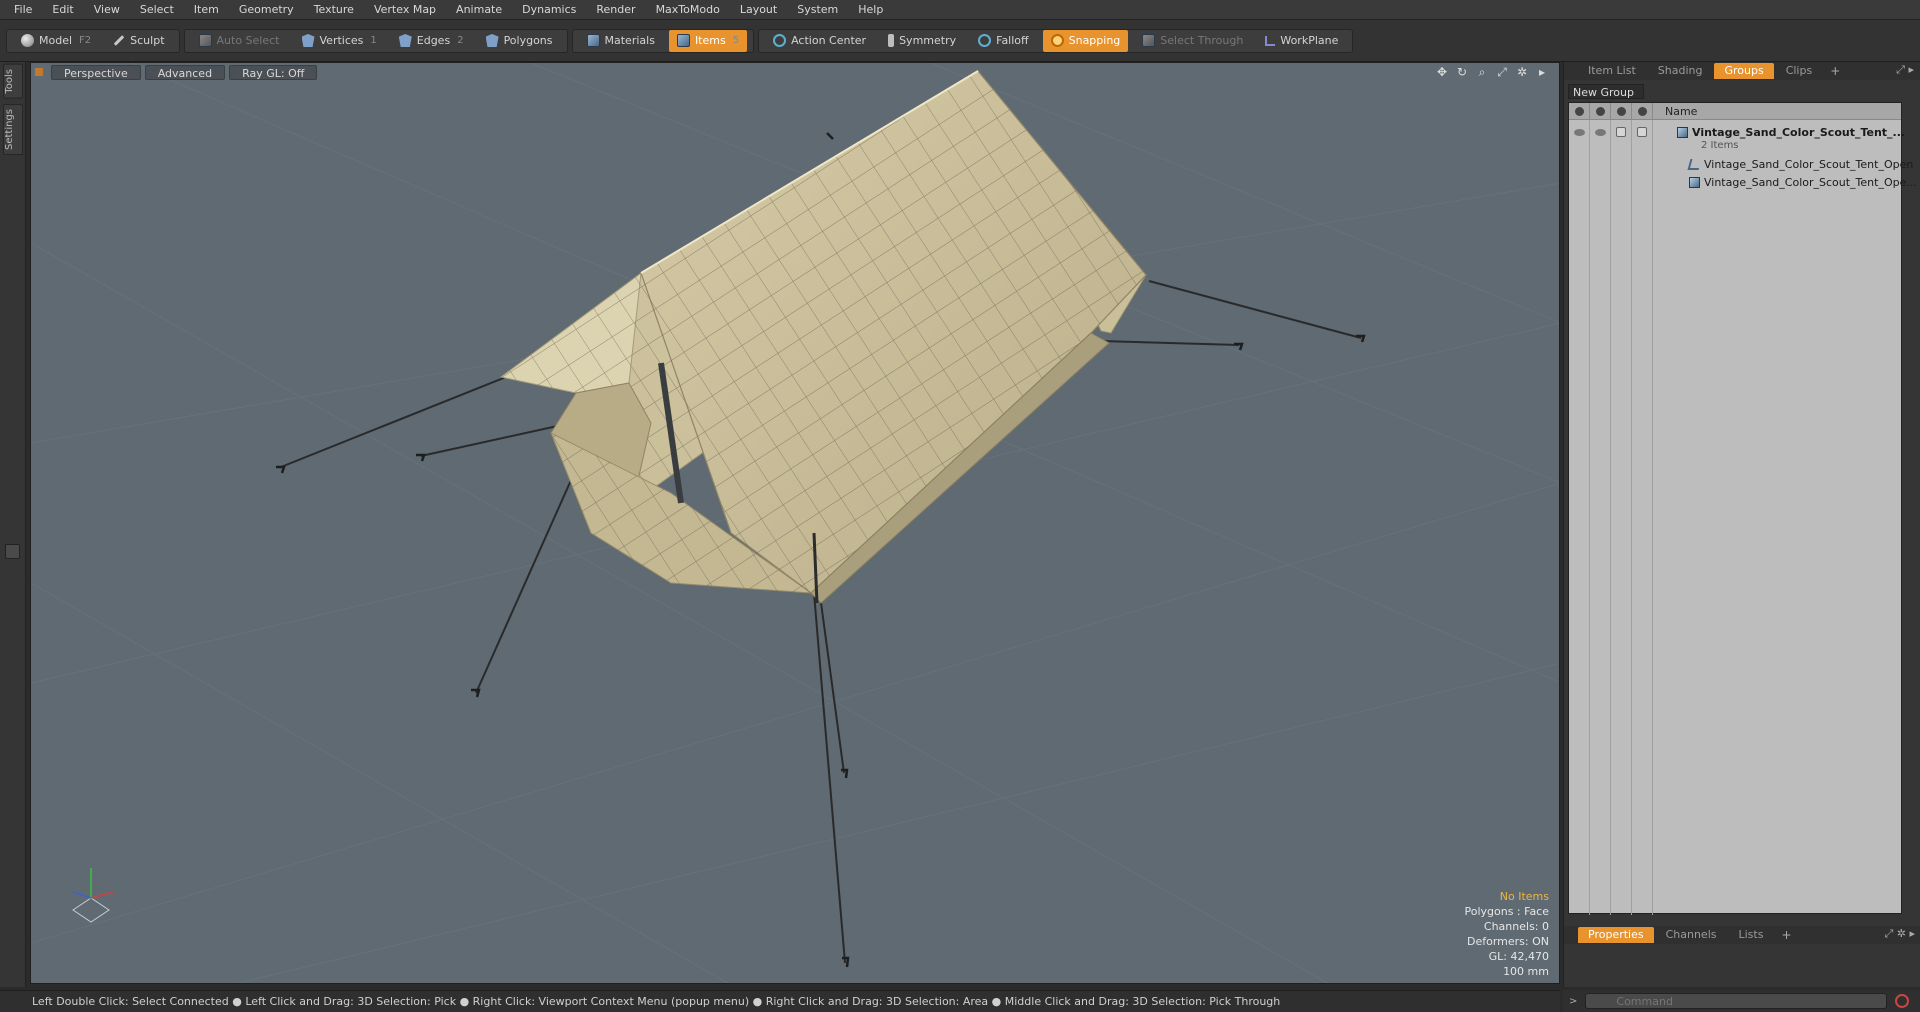 Image resolution: width=1920 pixels, height=1012 pixels. I want to click on tab-clips: Clips, so click(1799, 71).